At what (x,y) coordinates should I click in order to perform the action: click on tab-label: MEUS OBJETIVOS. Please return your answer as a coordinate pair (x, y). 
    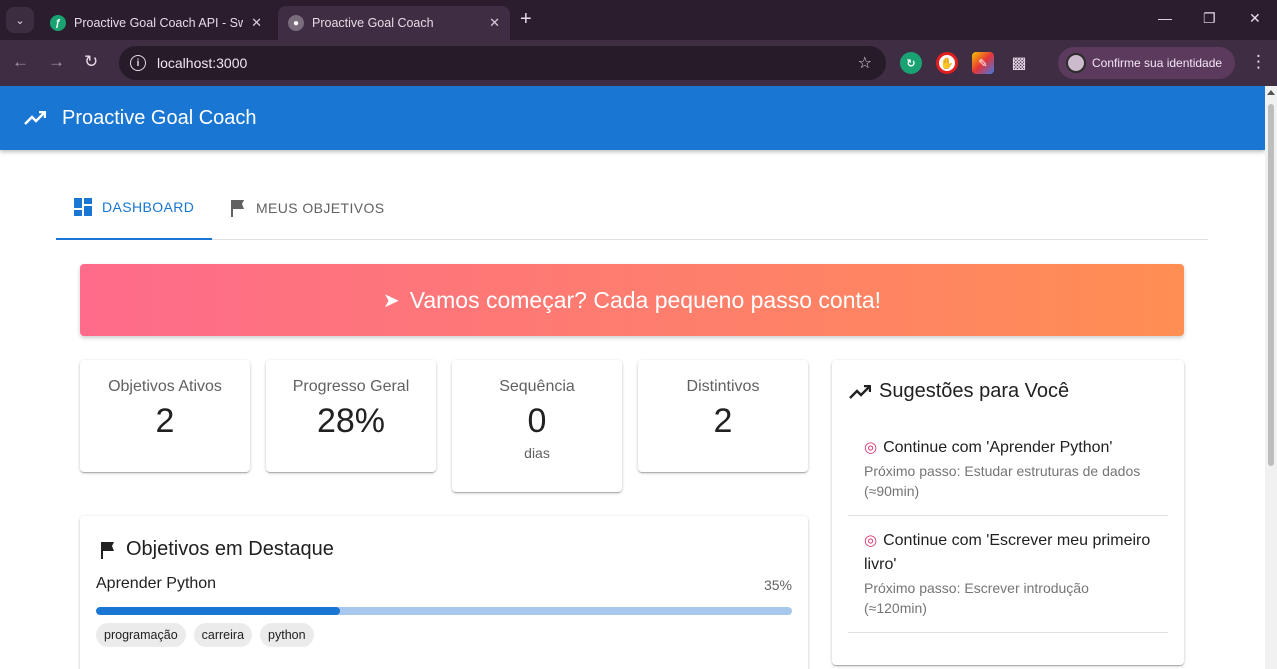
    Looking at the image, I should click on (320, 208).